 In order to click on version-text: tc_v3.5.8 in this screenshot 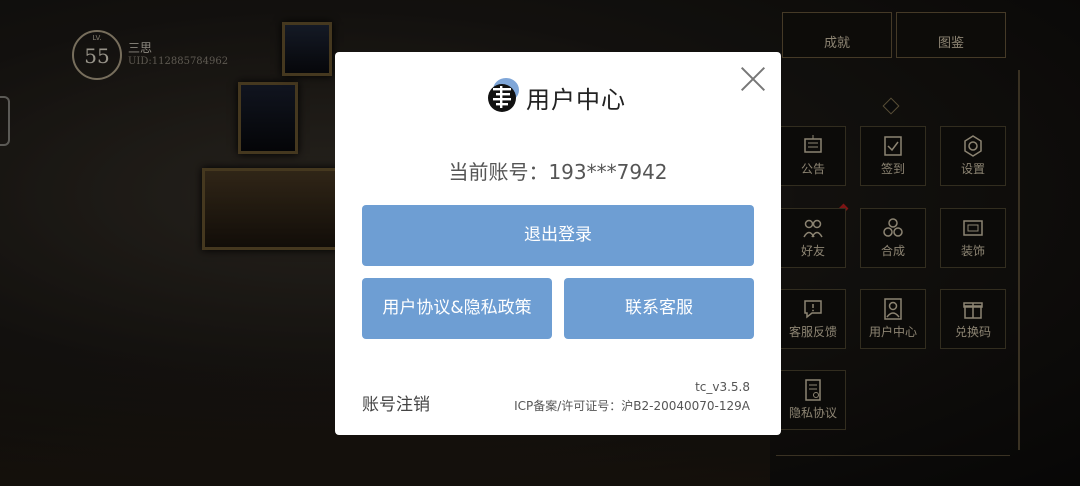, I will do `click(722, 387)`.